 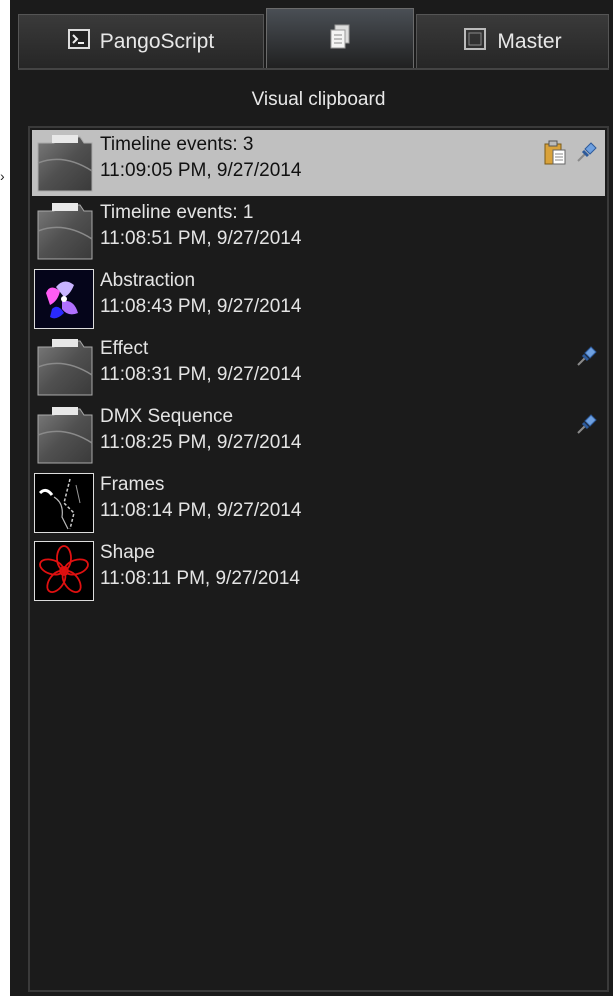 What do you see at coordinates (201, 510) in the screenshot?
I see `clipboard-item-timestamp: 11:08:14 PM, 9/27/2014` at bounding box center [201, 510].